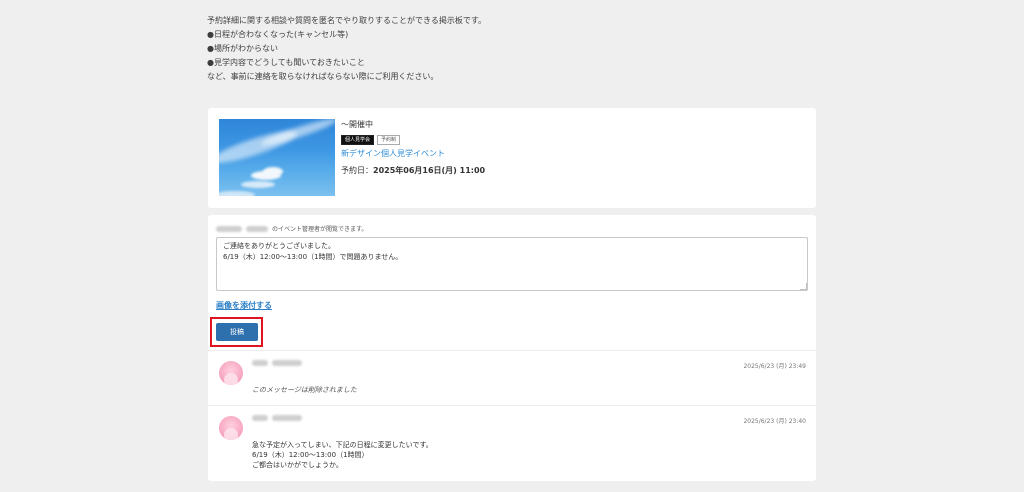  Describe the element at coordinates (277, 157) in the screenshot. I see `event-thumbnail` at that location.